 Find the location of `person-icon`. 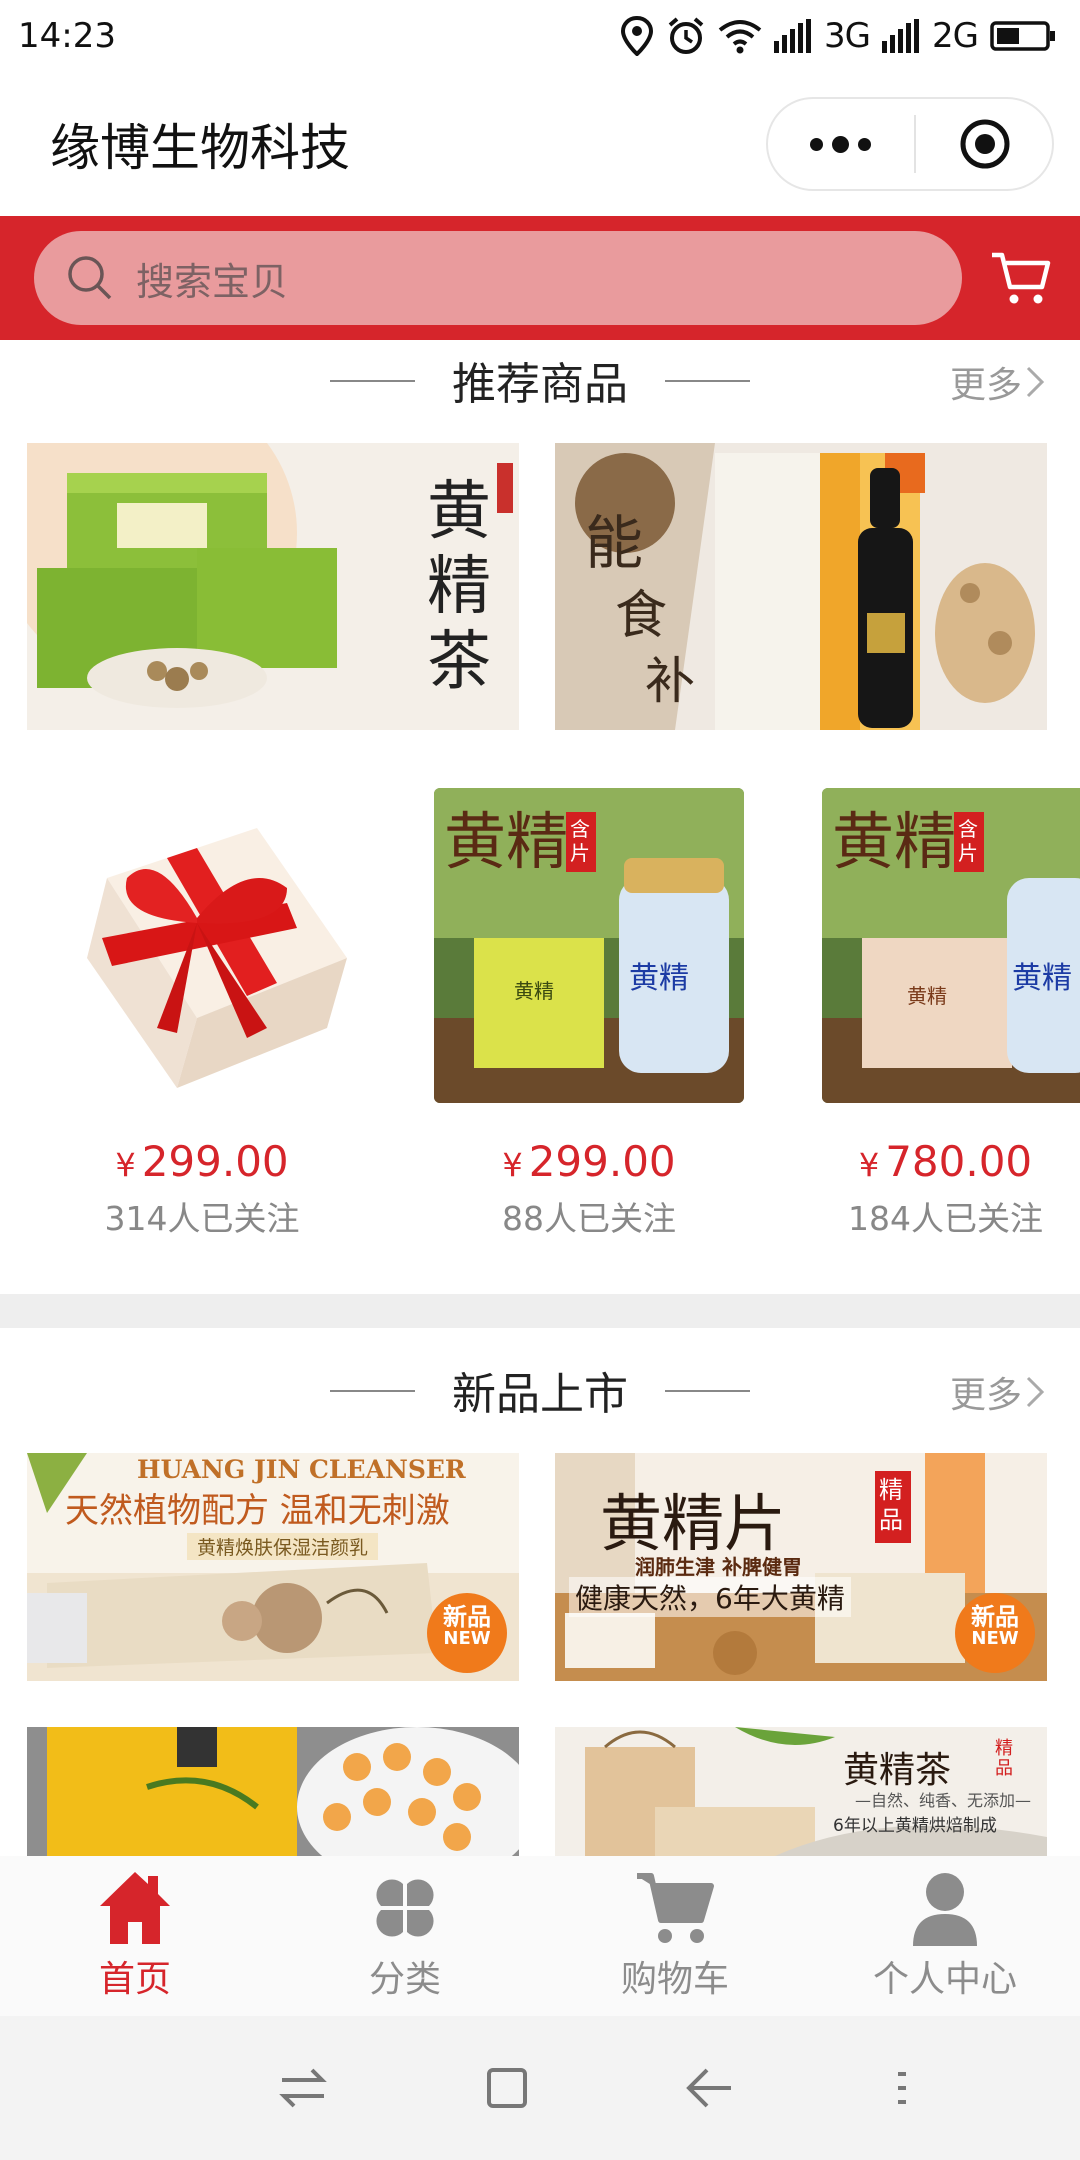

person-icon is located at coordinates (945, 1909).